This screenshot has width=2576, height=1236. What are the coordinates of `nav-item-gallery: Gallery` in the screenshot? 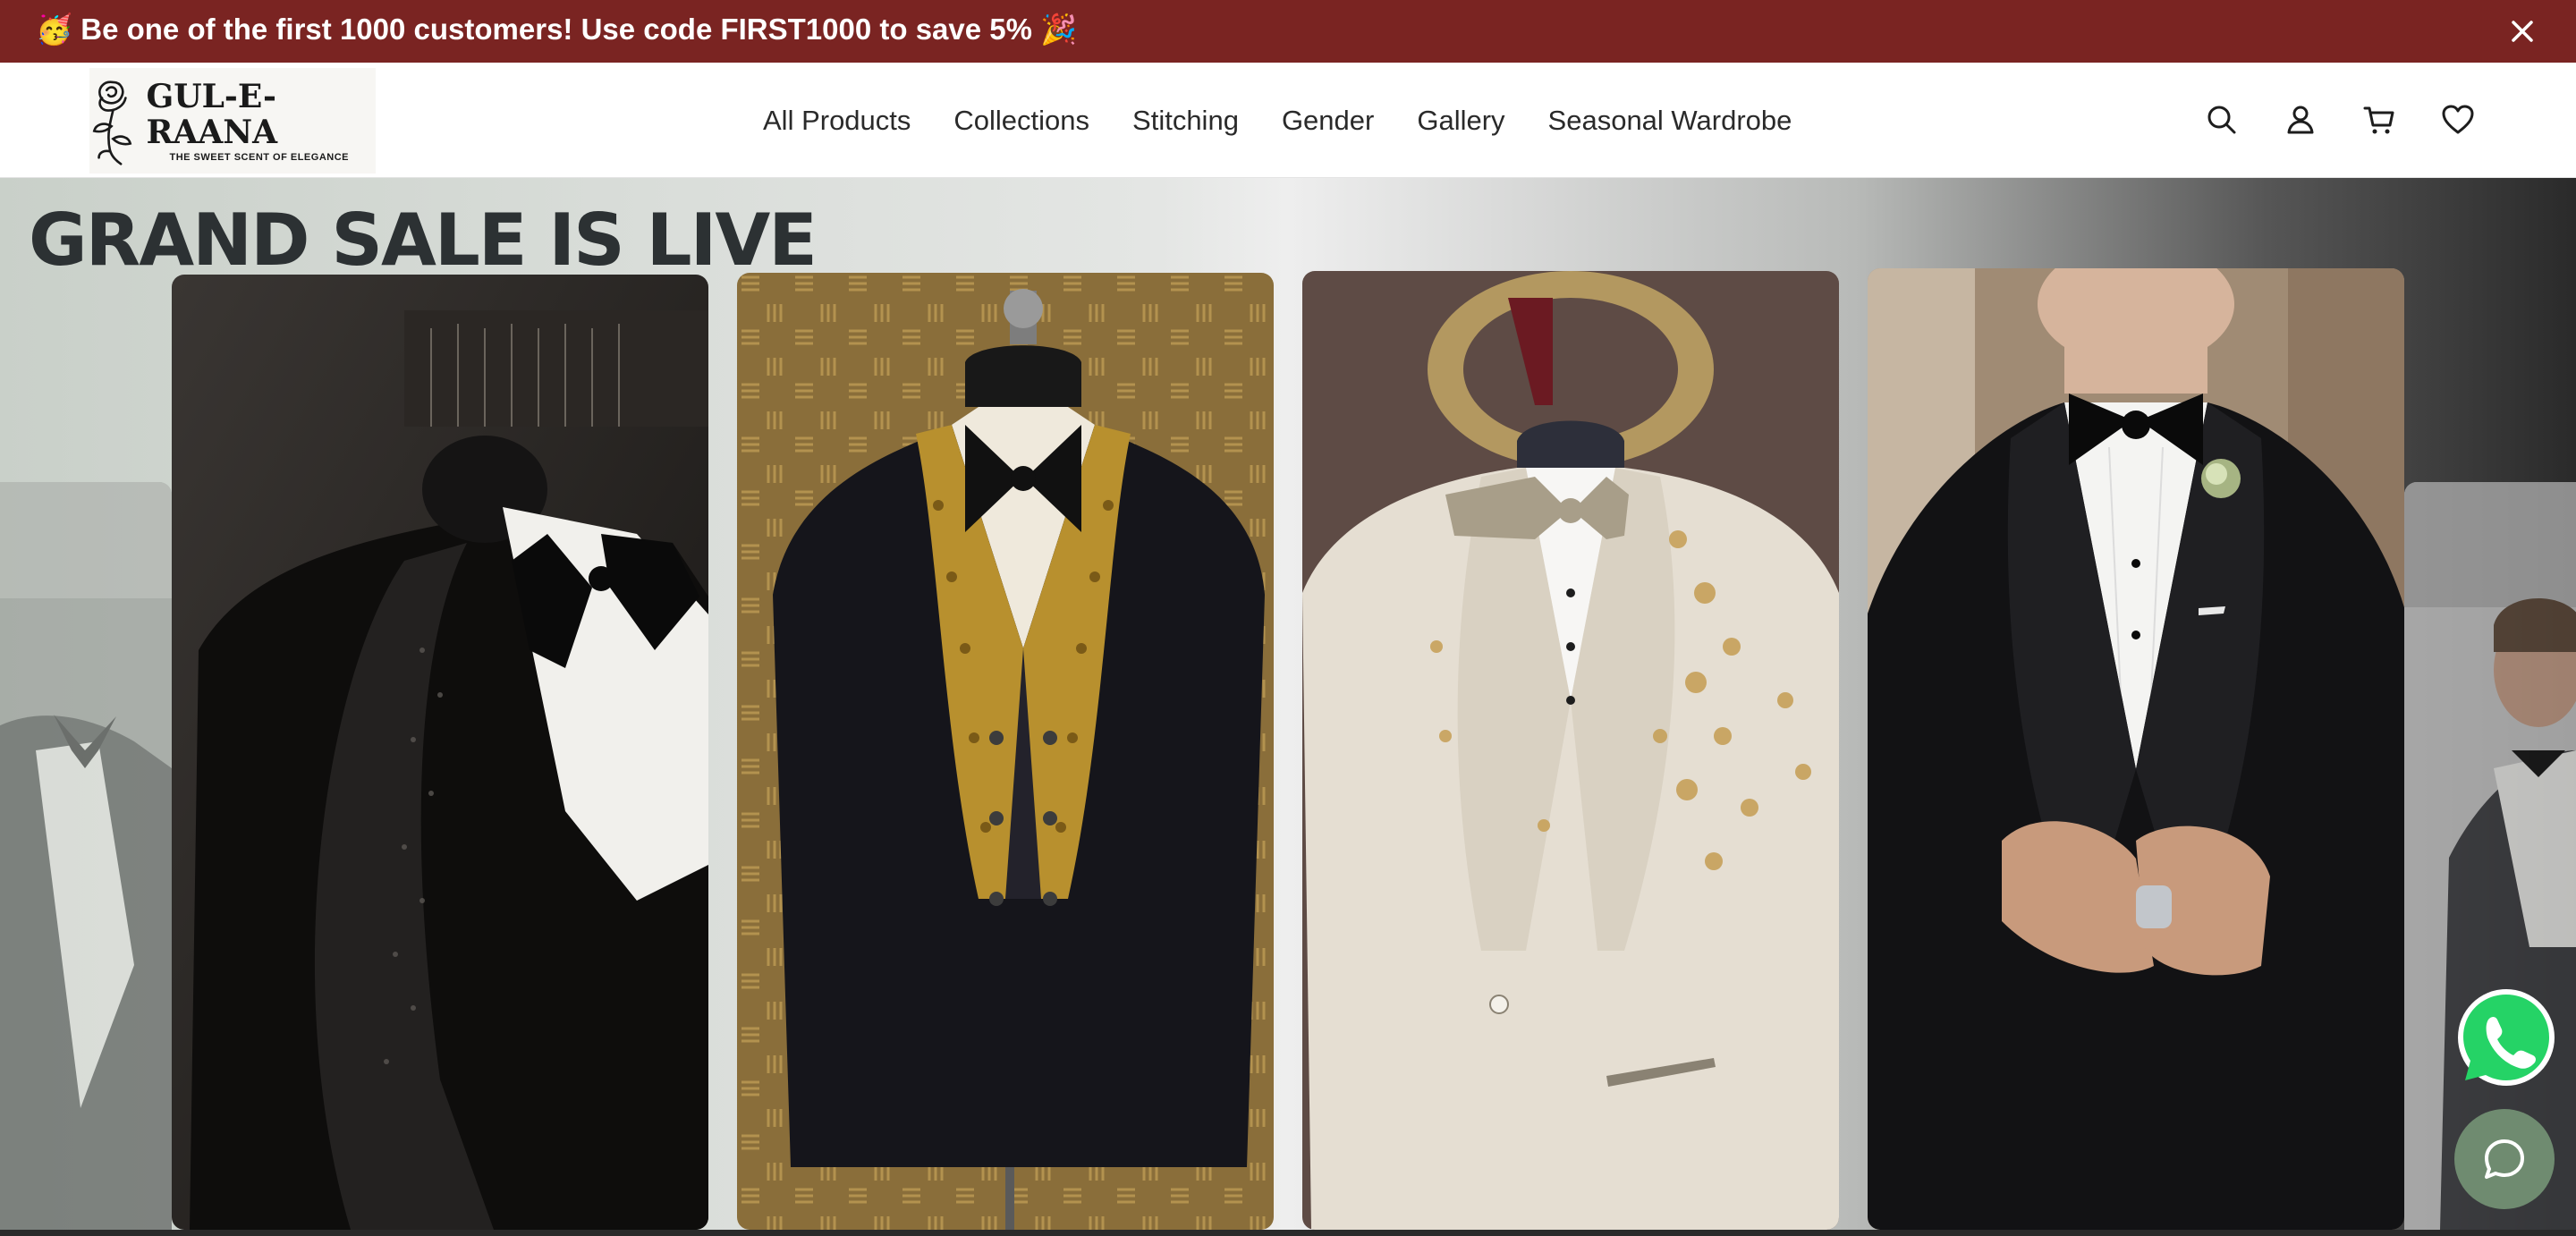 It's located at (1460, 121).